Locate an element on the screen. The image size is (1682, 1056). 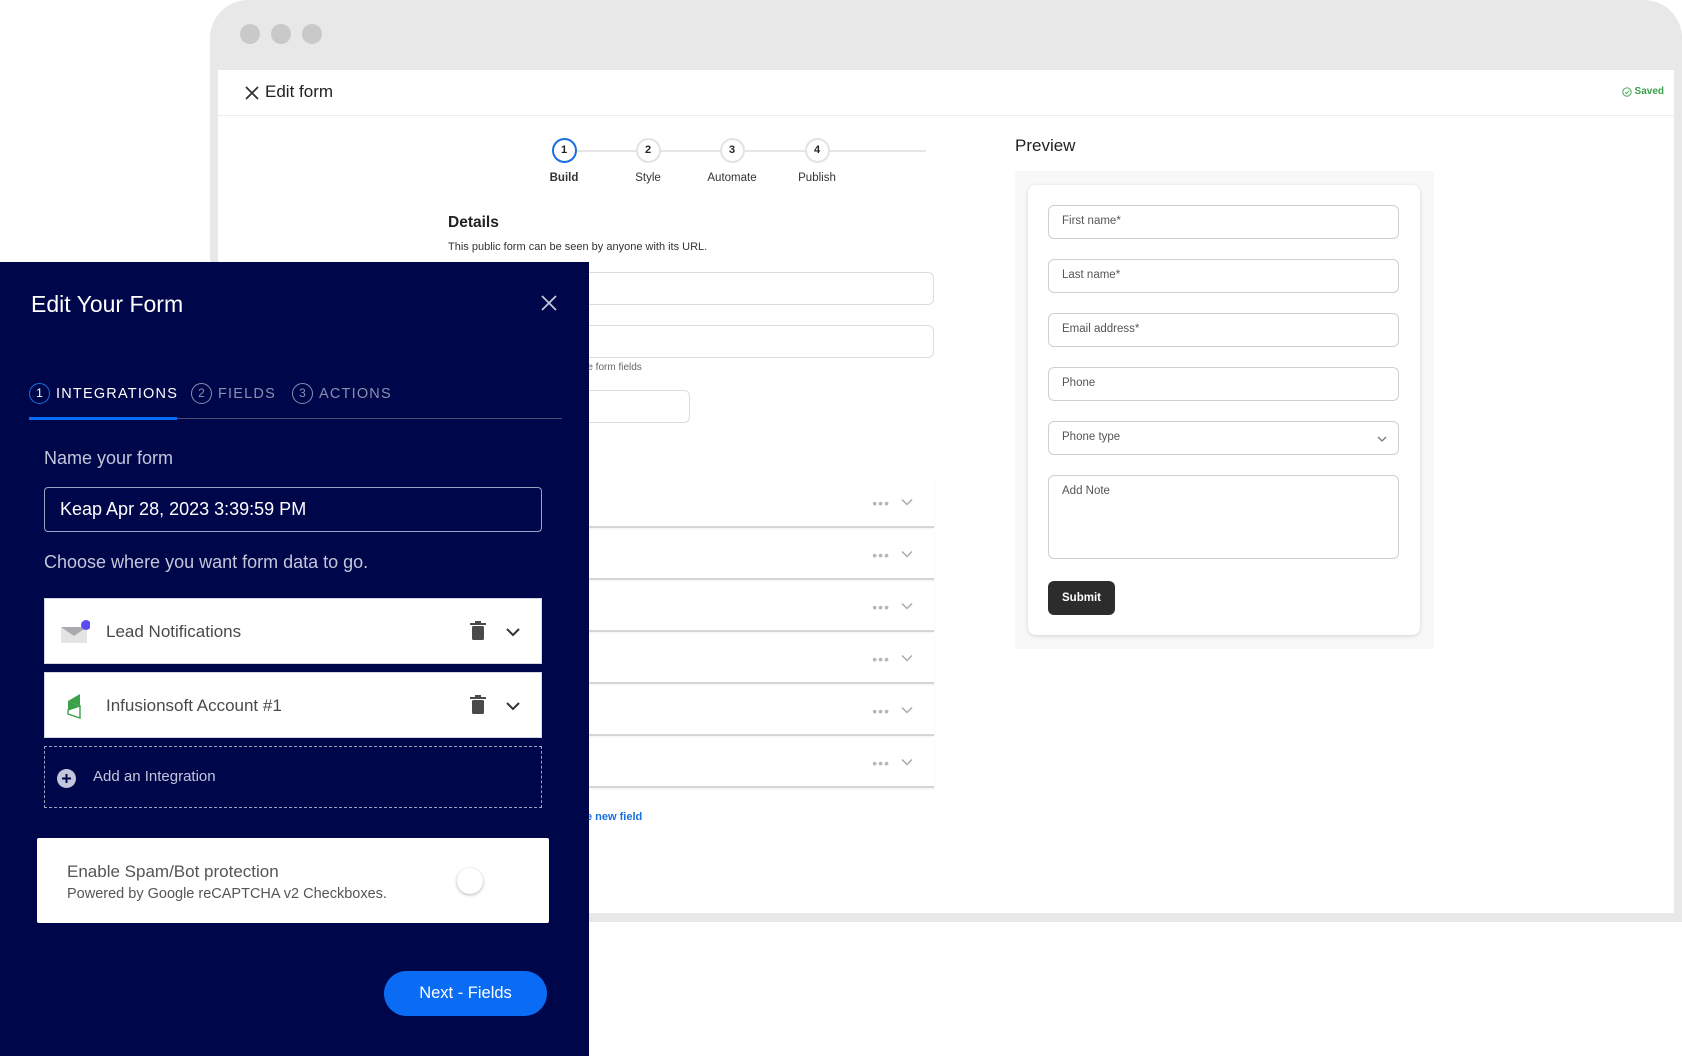
saved-label: Saved is located at coordinates (1649, 91).